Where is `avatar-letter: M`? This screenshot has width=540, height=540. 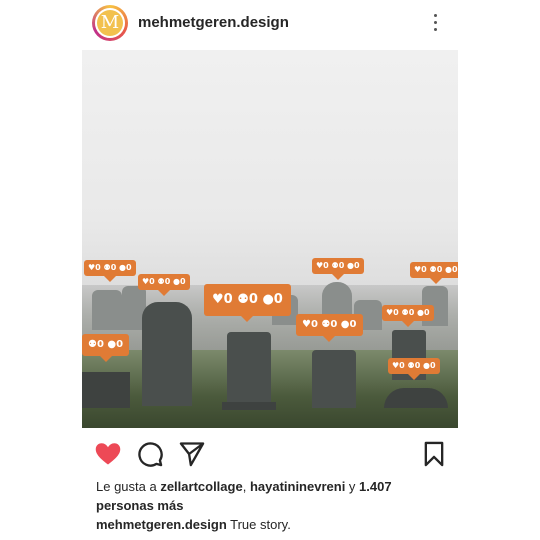
avatar-letter: M is located at coordinates (110, 23).